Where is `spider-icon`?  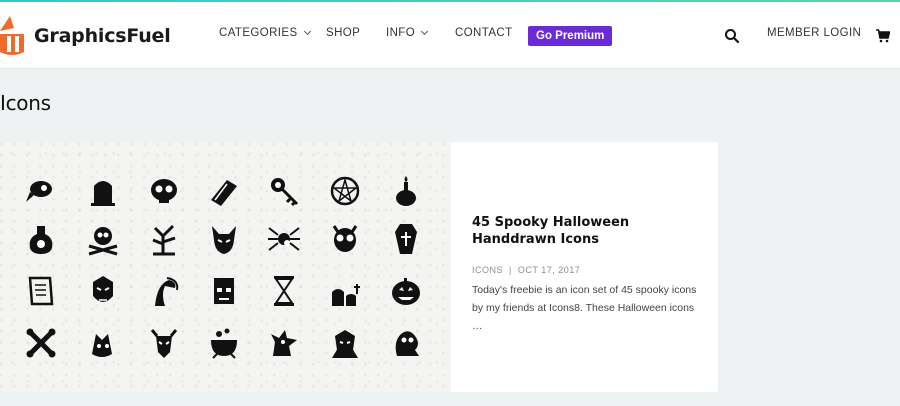 spider-icon is located at coordinates (284, 239).